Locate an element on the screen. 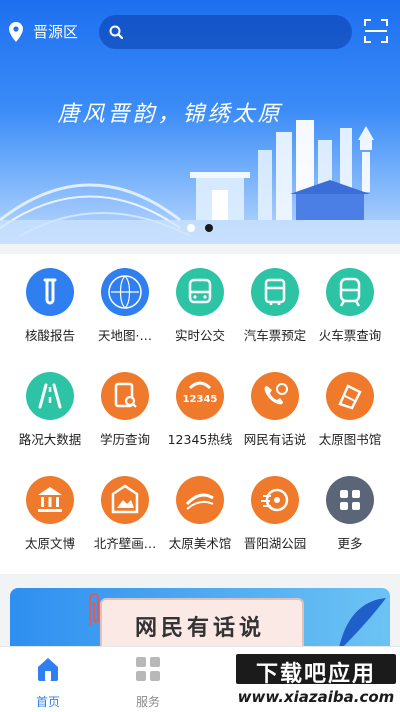  service-item-library: 太原图书馆 is located at coordinates (350, 408).